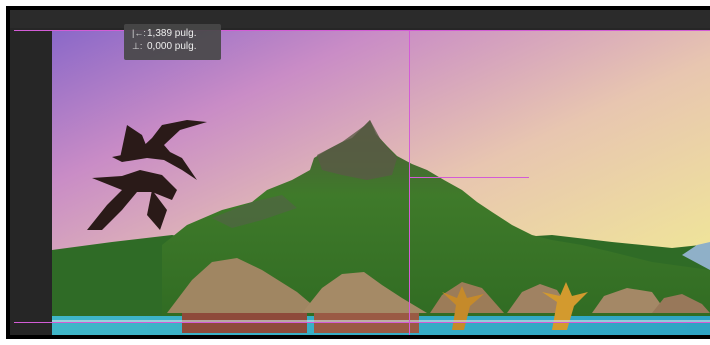 The height and width of the screenshot is (345, 710). I want to click on guide-vertical, so click(409, 183).